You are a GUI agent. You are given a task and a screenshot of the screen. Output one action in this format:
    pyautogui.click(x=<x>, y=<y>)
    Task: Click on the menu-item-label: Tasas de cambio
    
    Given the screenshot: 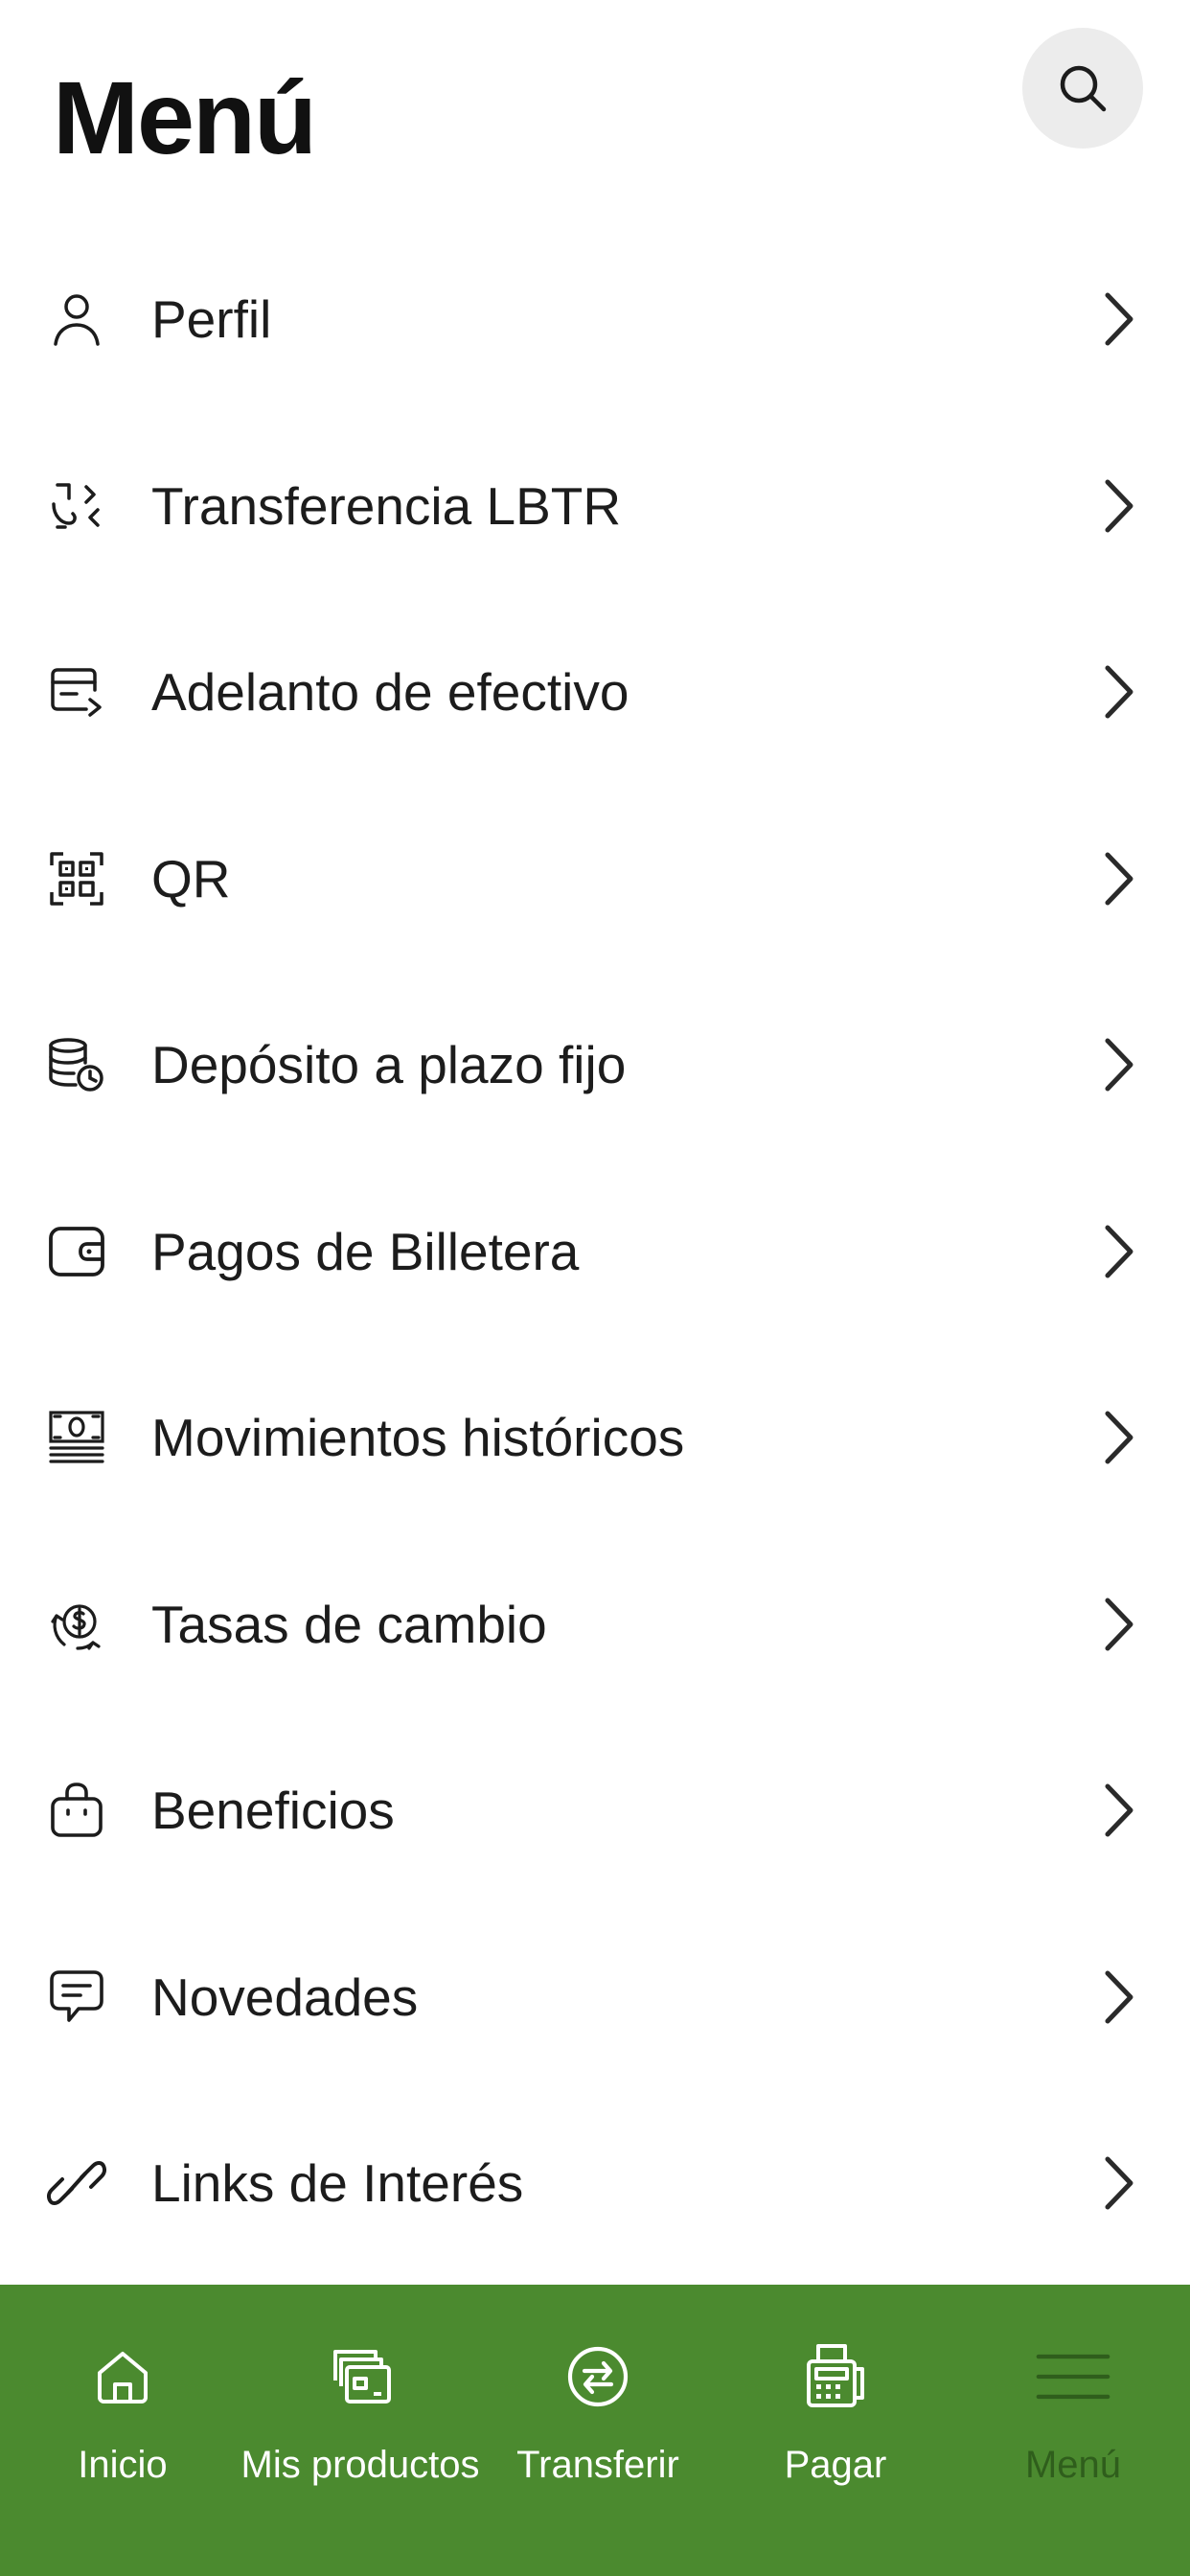 What is the action you would take?
    pyautogui.click(x=349, y=1624)
    